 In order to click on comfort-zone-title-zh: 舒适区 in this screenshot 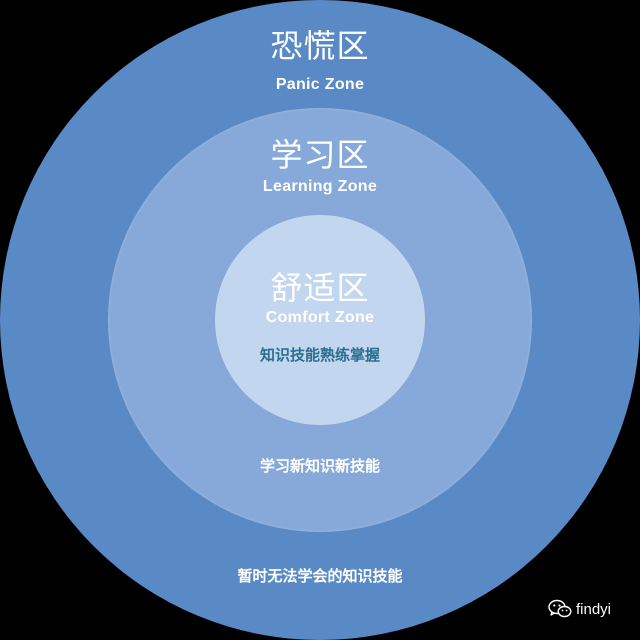, I will do `click(320, 288)`.